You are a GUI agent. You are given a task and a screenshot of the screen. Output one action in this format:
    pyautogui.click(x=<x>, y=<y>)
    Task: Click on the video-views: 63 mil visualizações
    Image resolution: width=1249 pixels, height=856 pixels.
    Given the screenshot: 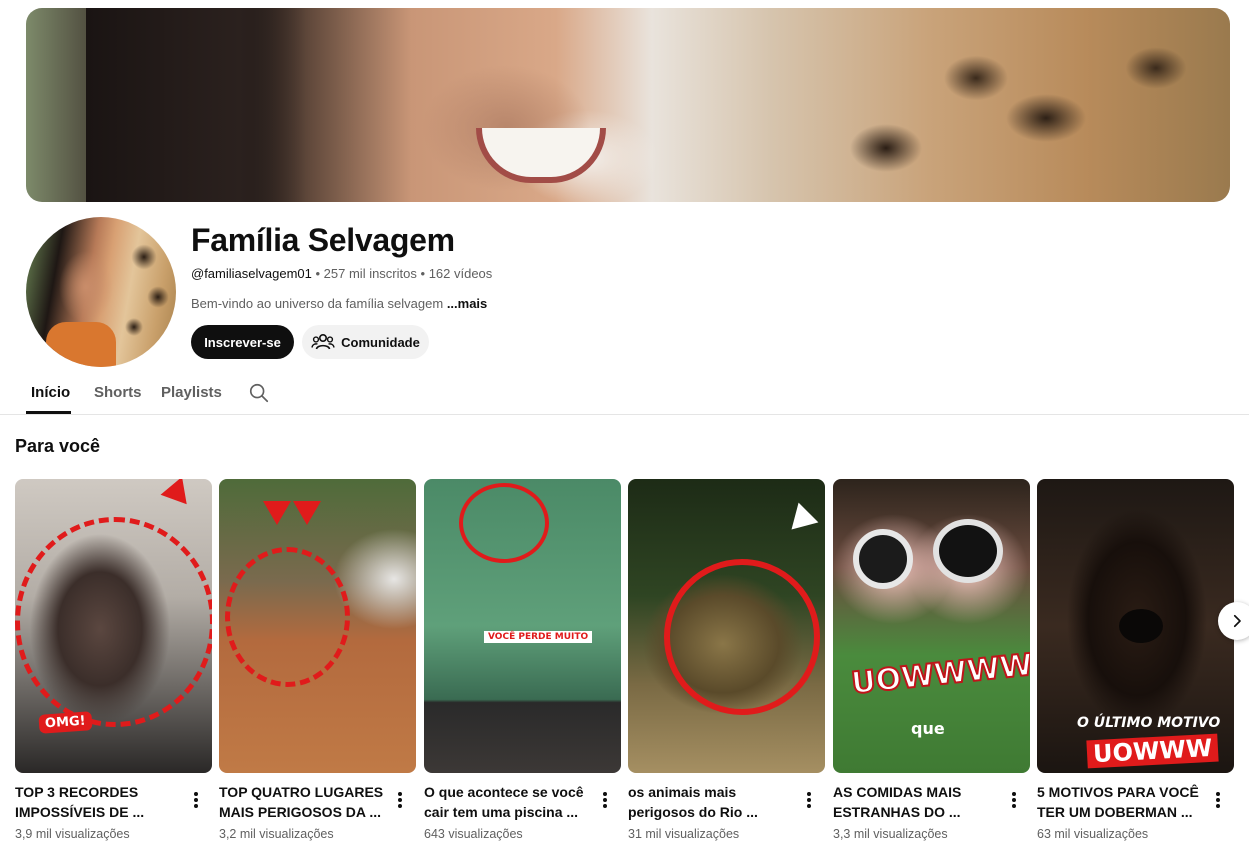 What is the action you would take?
    pyautogui.click(x=1093, y=834)
    